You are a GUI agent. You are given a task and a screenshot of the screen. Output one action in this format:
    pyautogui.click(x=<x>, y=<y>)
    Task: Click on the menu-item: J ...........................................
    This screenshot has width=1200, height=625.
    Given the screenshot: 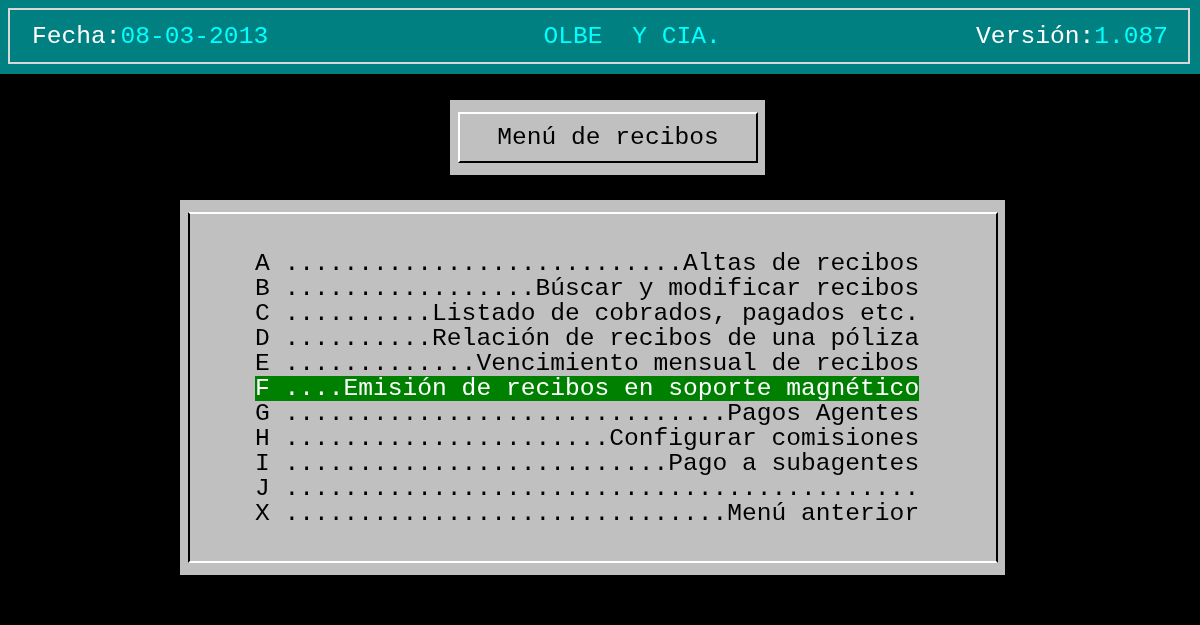 What is the action you would take?
    pyautogui.click(x=587, y=488)
    